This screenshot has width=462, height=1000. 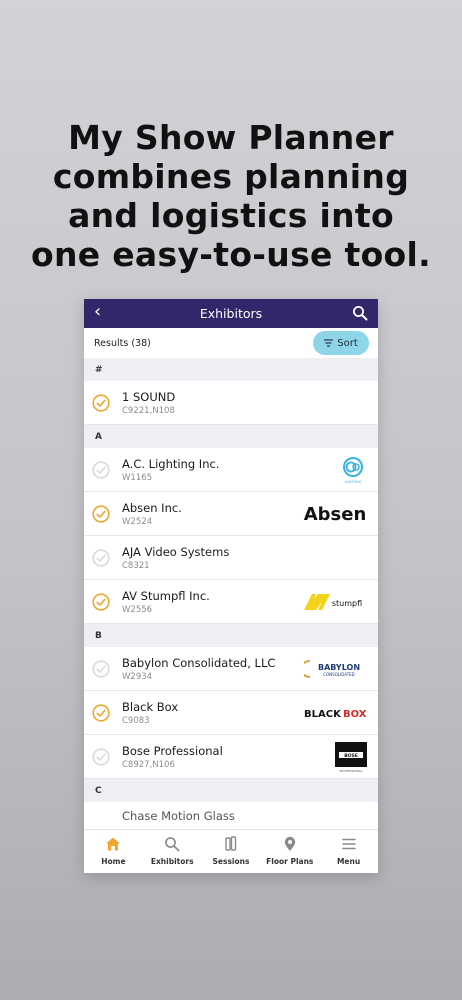 I want to click on av-stumpfl-logo: stumpfl, so click(x=333, y=601).